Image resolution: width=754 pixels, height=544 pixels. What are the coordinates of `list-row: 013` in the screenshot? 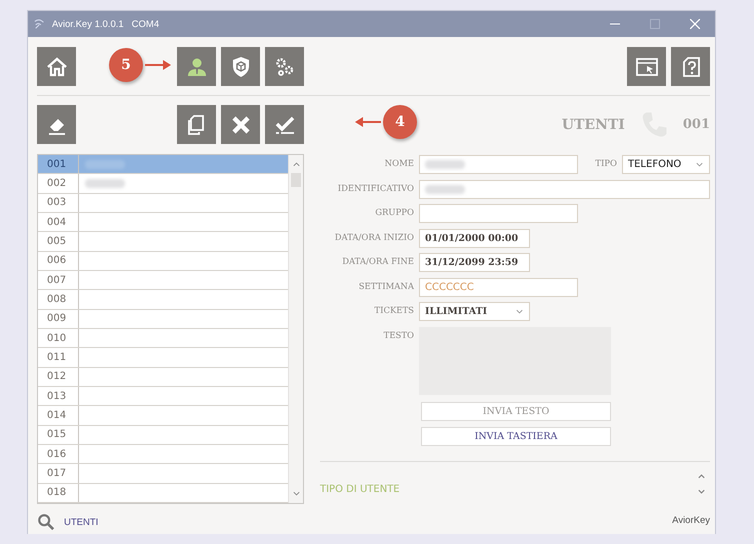 It's located at (163, 396).